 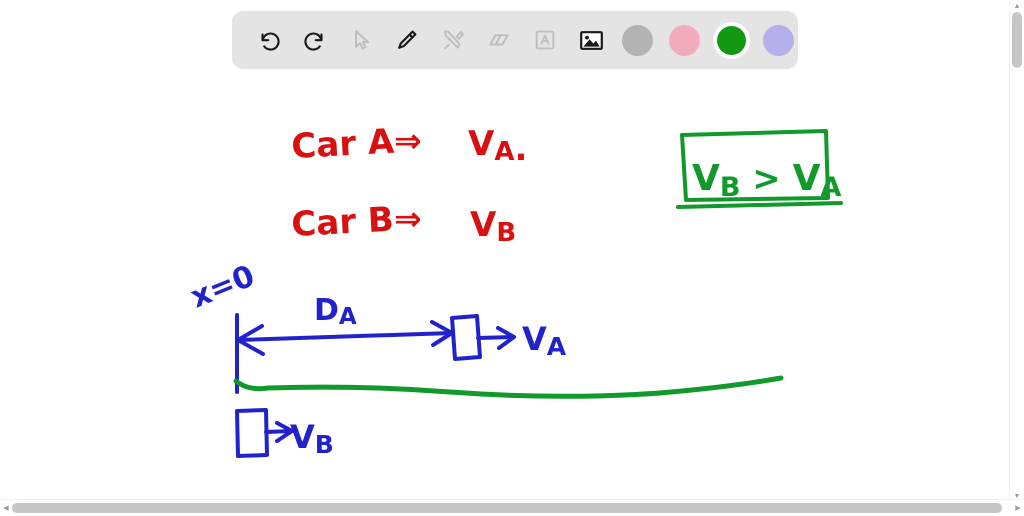 I want to click on drawing-toolbar, so click(x=515, y=40).